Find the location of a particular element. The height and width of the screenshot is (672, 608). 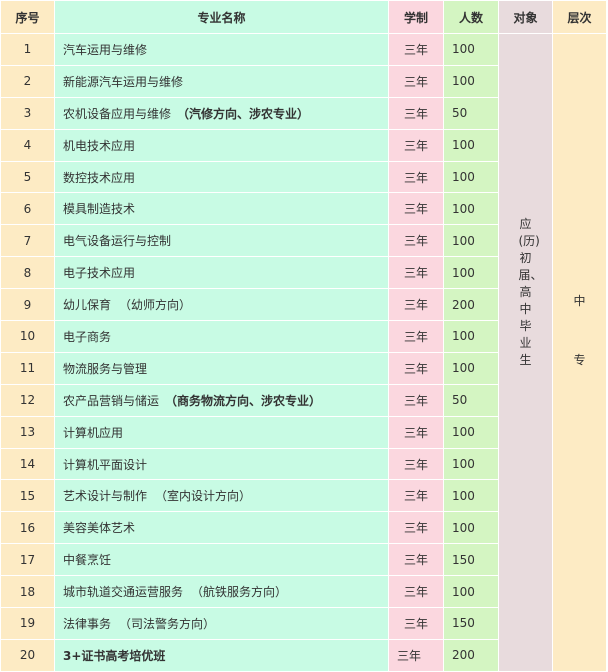

row-name-cell: 模具制造技术 is located at coordinates (221, 209).